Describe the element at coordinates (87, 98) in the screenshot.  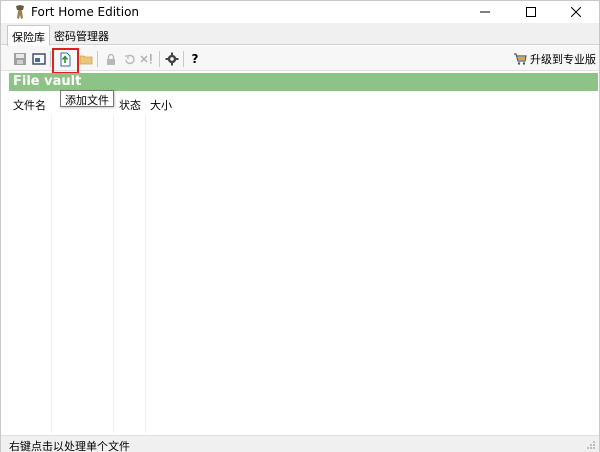
I see `add-file-tooltip: 添加文件` at that location.